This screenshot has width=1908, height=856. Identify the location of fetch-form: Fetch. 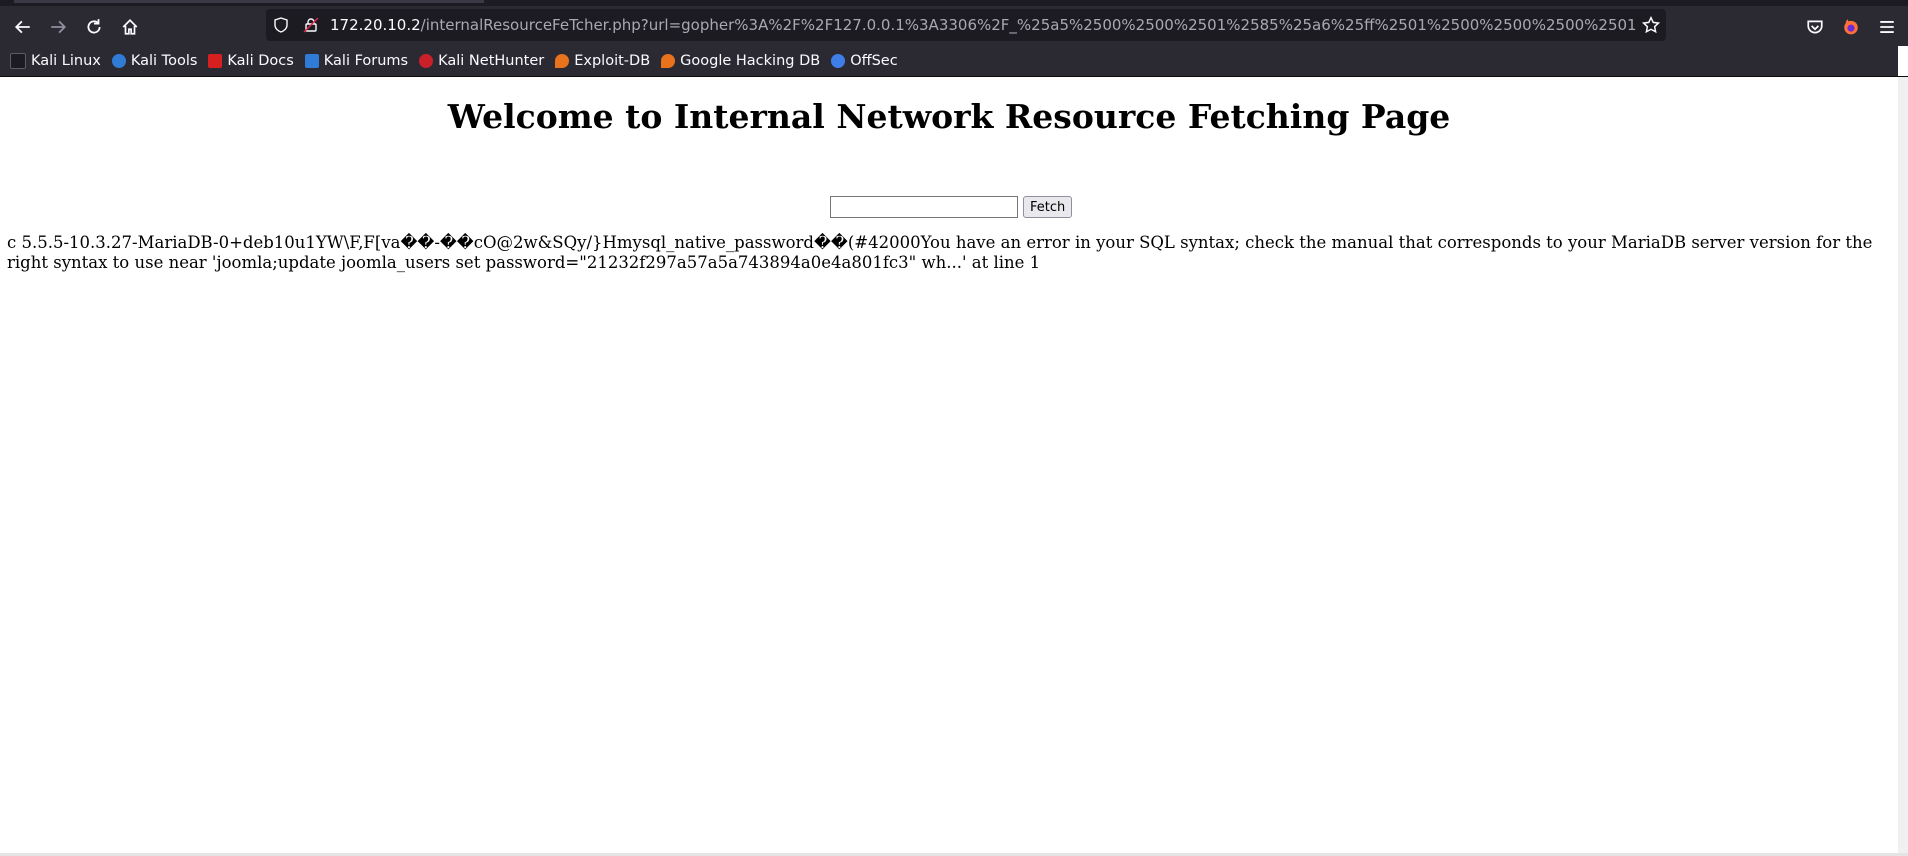
(951, 207).